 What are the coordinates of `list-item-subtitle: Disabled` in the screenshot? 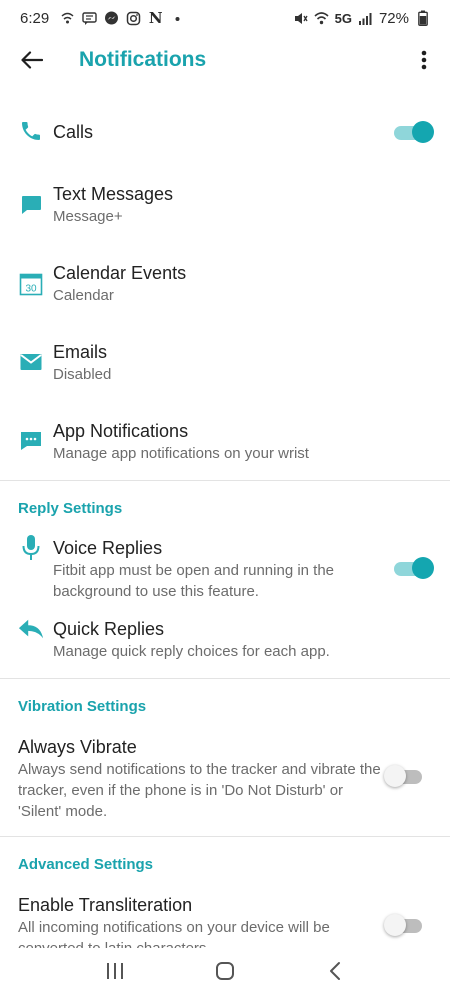 It's located at (82, 374).